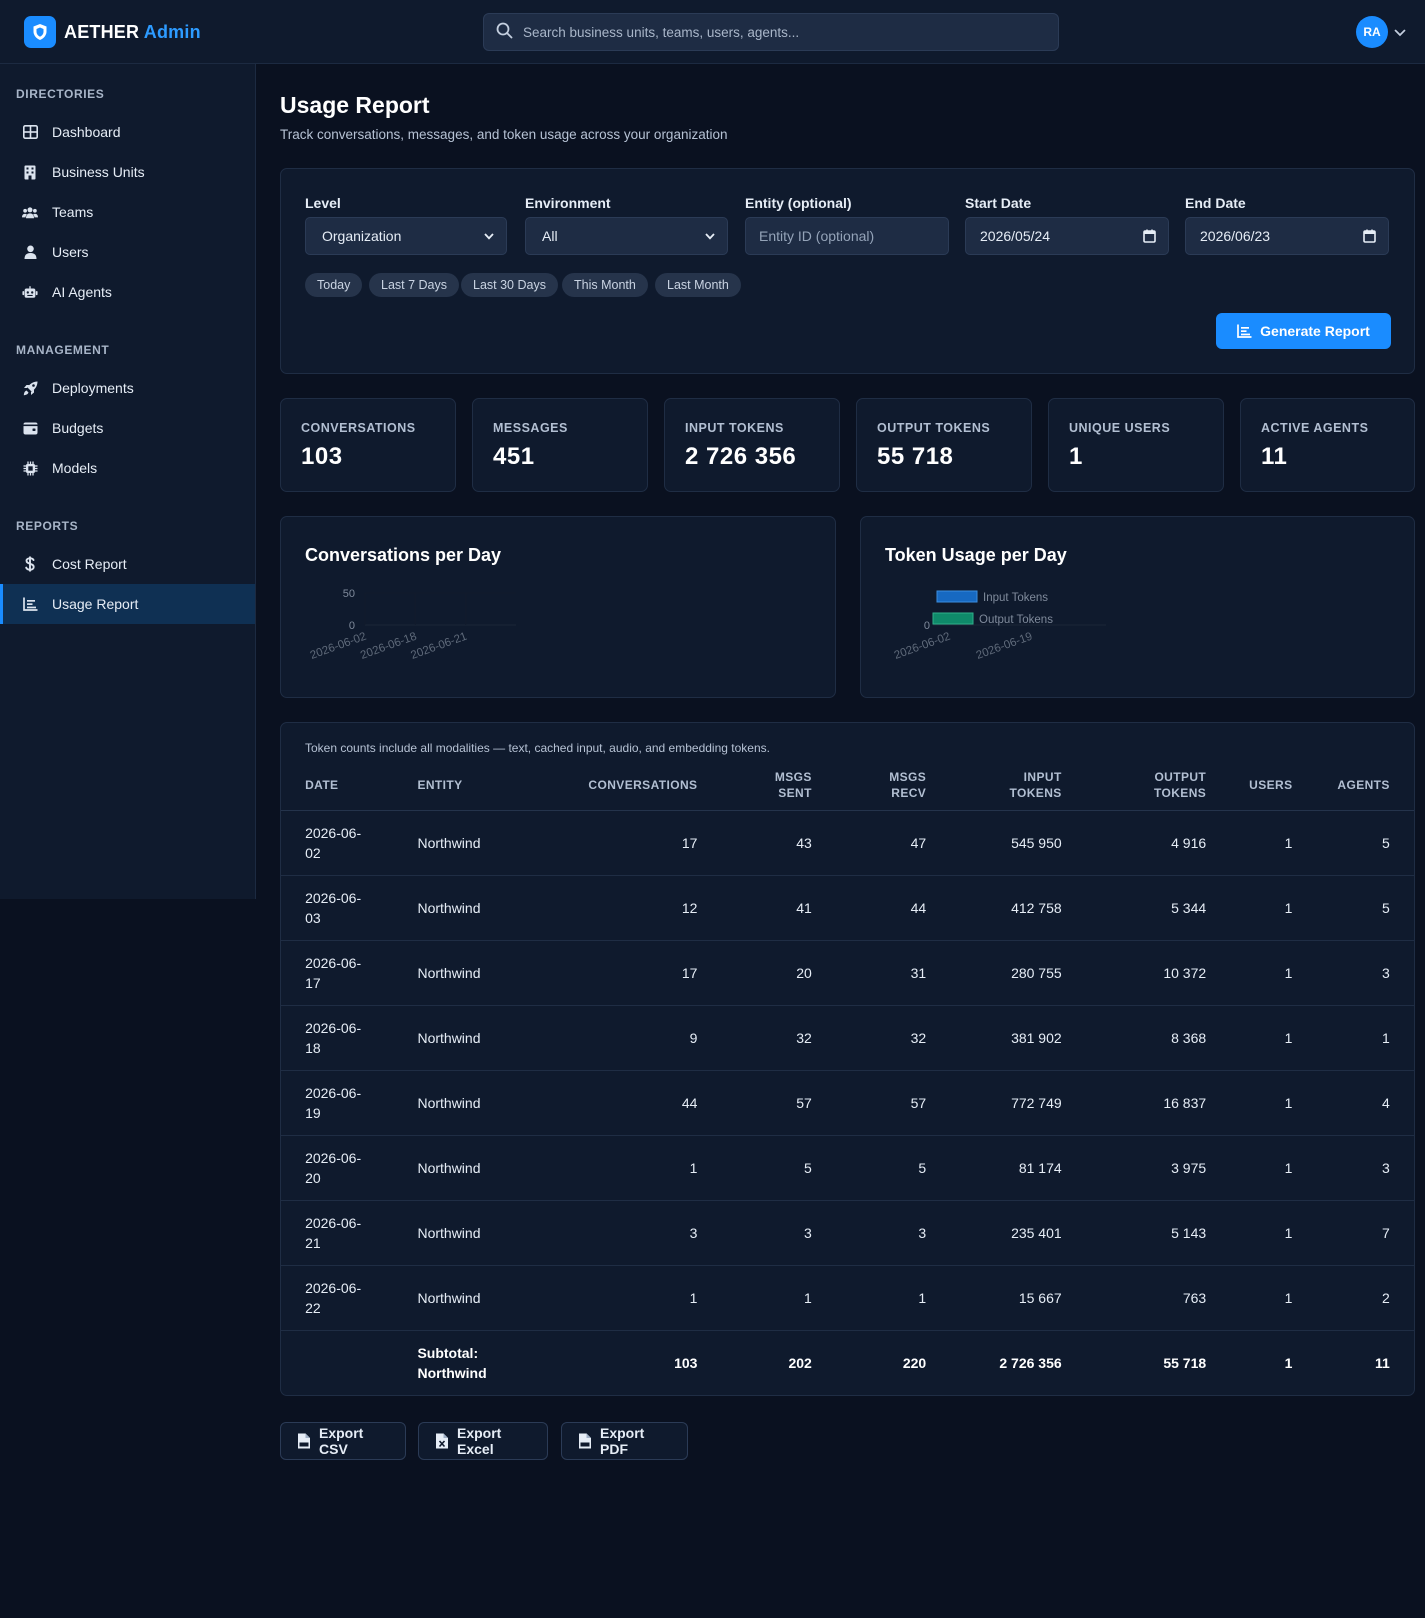 Image resolution: width=1425 pixels, height=1618 pixels. I want to click on cell-date: 2026-06-02, so click(351, 843).